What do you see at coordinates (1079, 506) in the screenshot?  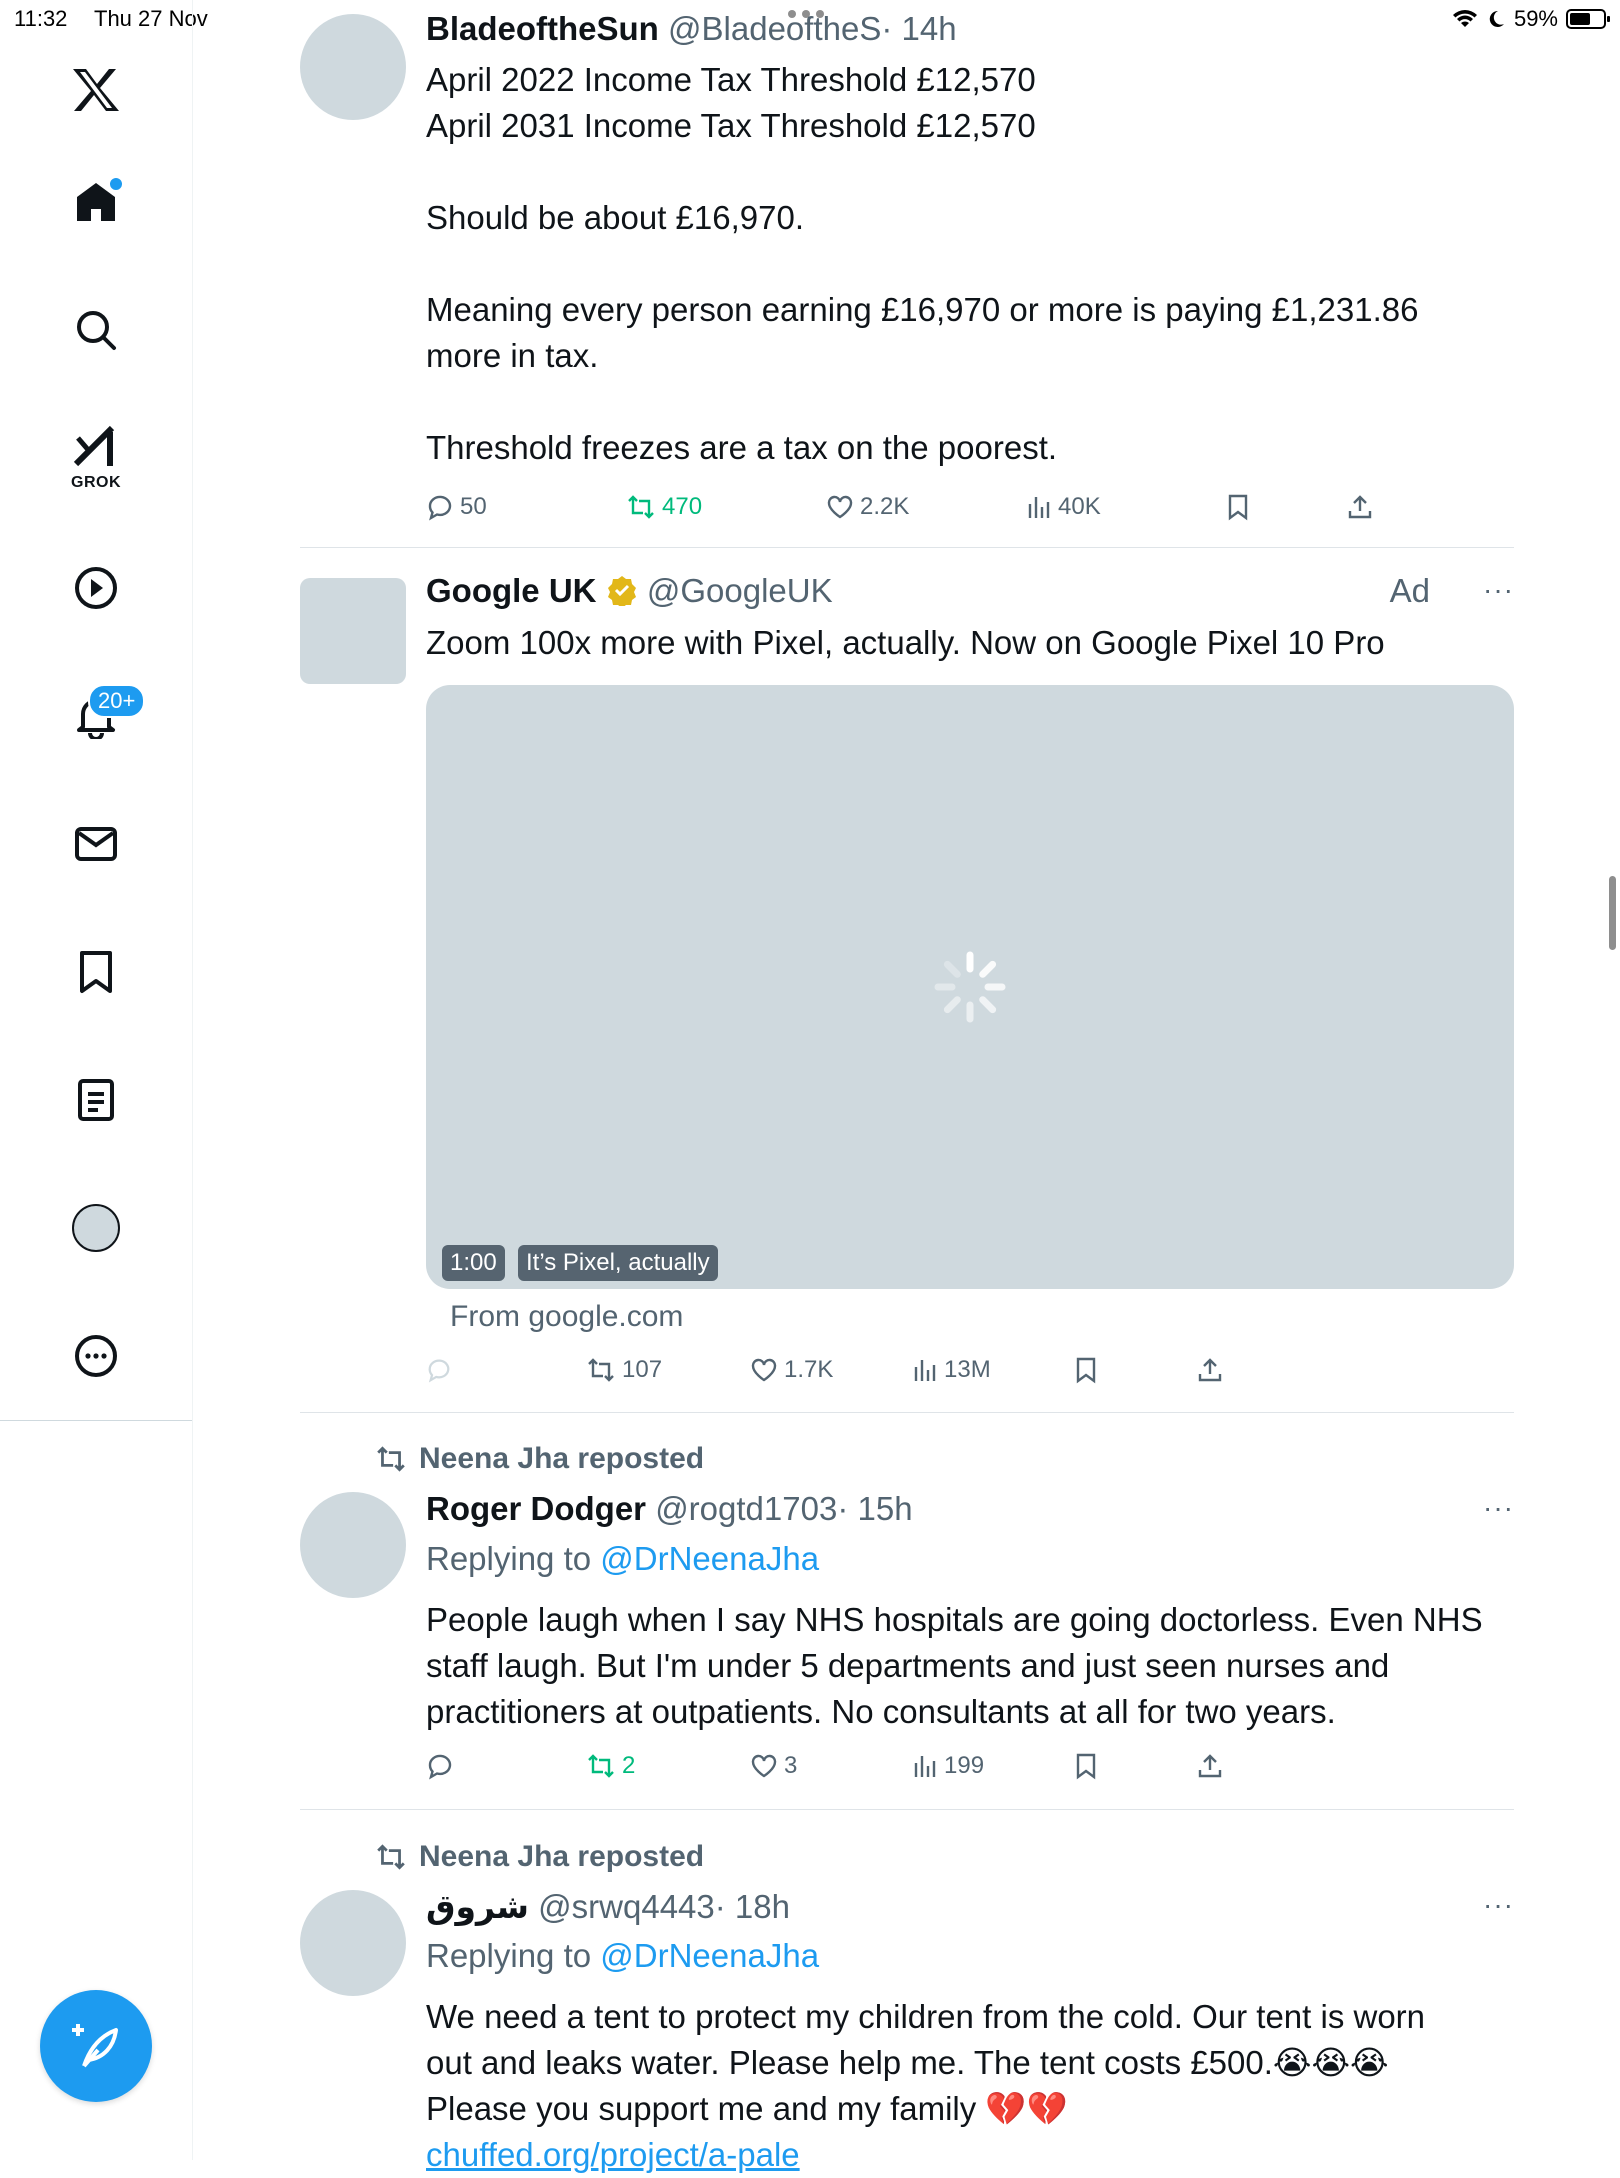 I see `view-count: 40K` at bounding box center [1079, 506].